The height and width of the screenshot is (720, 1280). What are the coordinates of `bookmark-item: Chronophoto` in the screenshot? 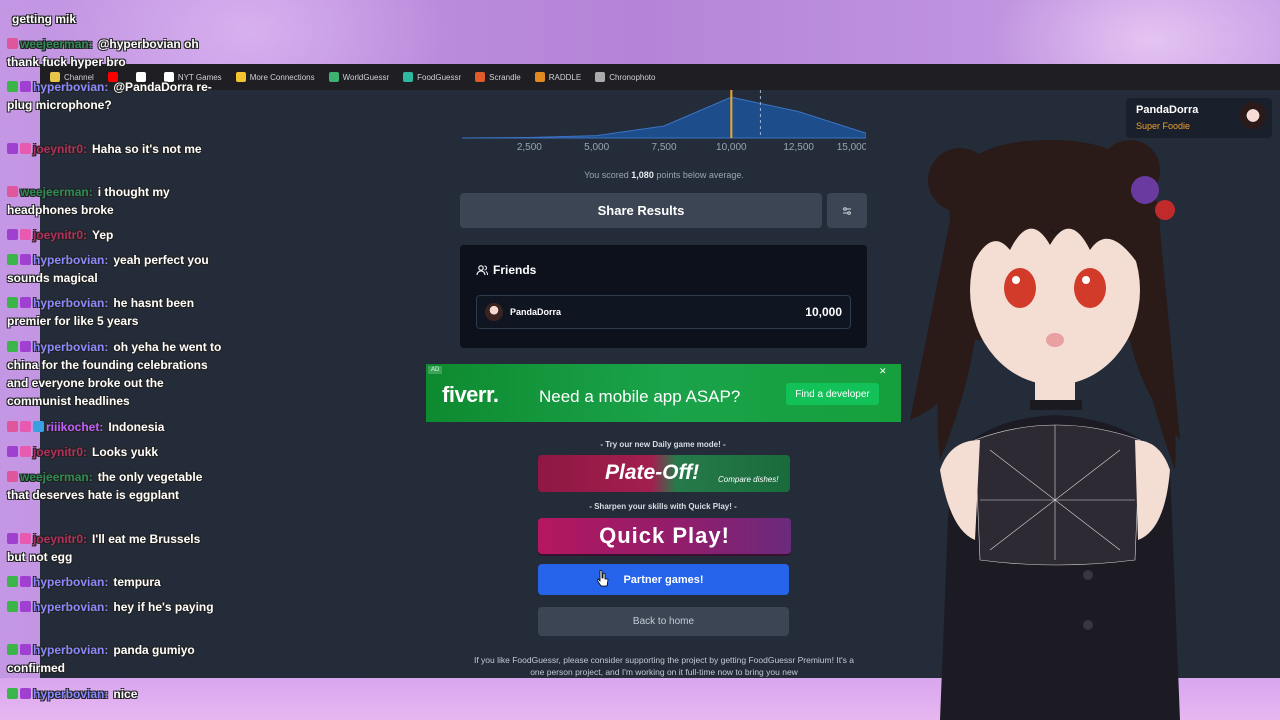 It's located at (625, 77).